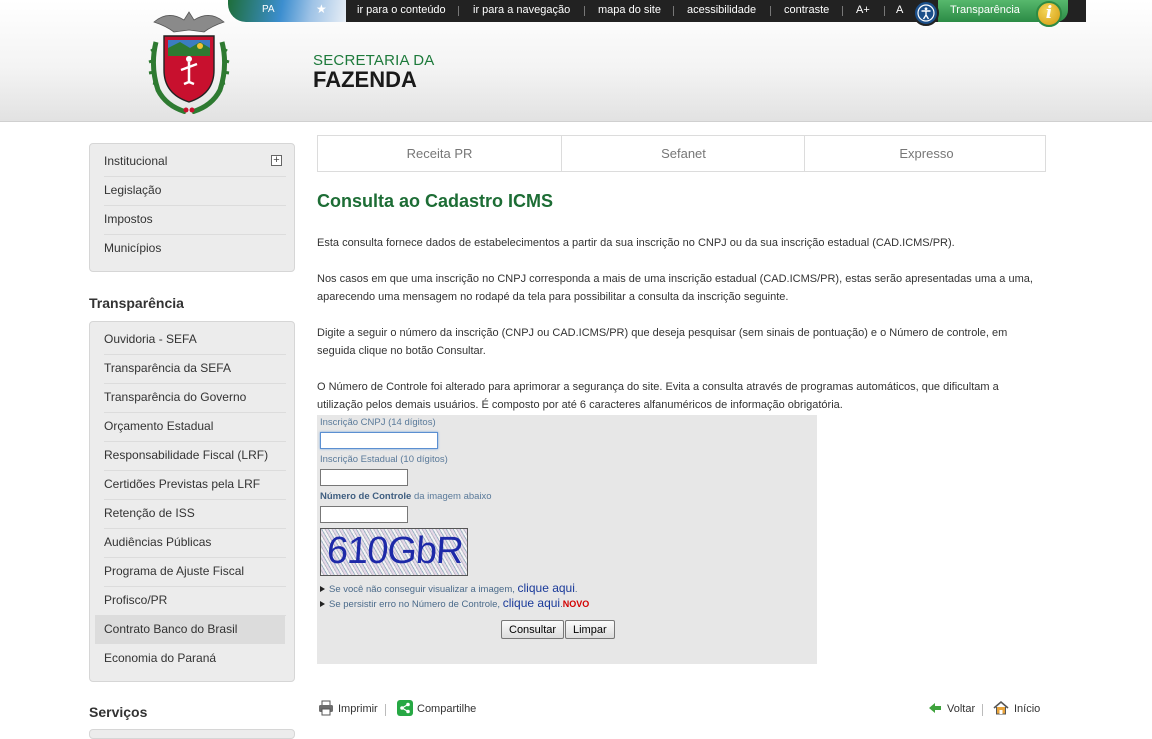  I want to click on sidebar-item-ouvidoria: Ouvidoria - SEFA, so click(195, 340).